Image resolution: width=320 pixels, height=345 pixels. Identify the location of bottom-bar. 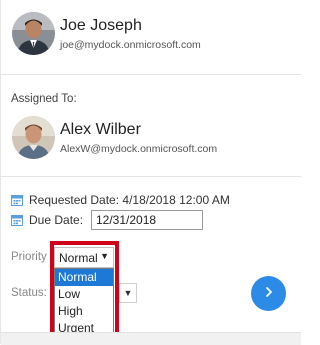
(151, 338).